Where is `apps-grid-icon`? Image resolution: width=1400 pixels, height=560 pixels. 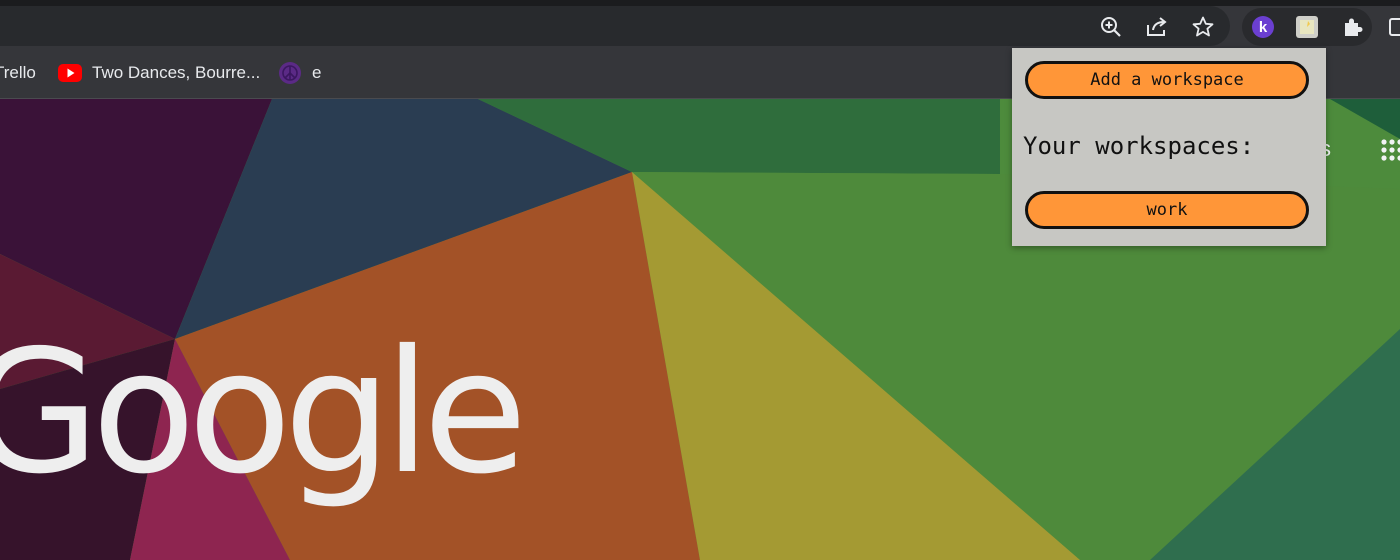
apps-grid-icon is located at coordinates (1390, 152).